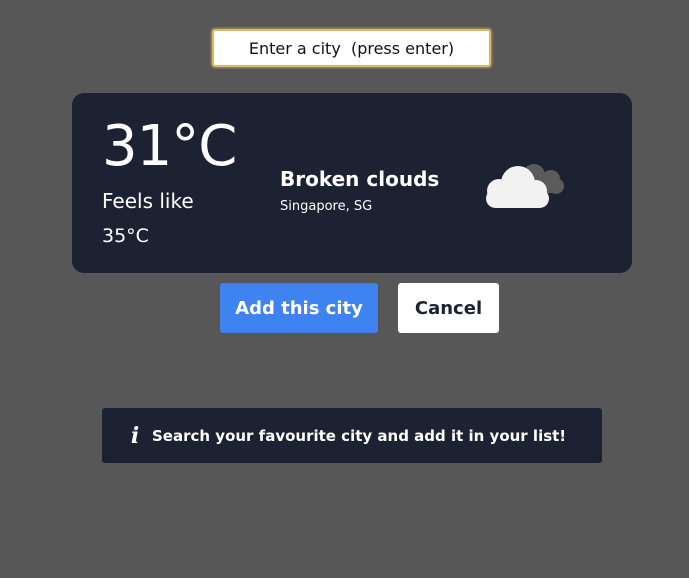 The width and height of the screenshot is (689, 578). I want to click on city-search-input, so click(351, 48).